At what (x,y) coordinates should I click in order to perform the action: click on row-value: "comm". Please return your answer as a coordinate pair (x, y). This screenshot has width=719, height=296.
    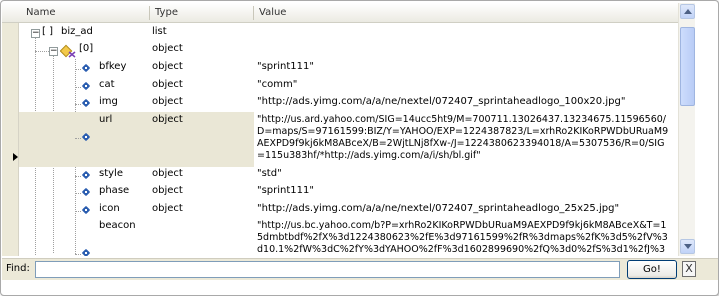
    Looking at the image, I should click on (277, 84).